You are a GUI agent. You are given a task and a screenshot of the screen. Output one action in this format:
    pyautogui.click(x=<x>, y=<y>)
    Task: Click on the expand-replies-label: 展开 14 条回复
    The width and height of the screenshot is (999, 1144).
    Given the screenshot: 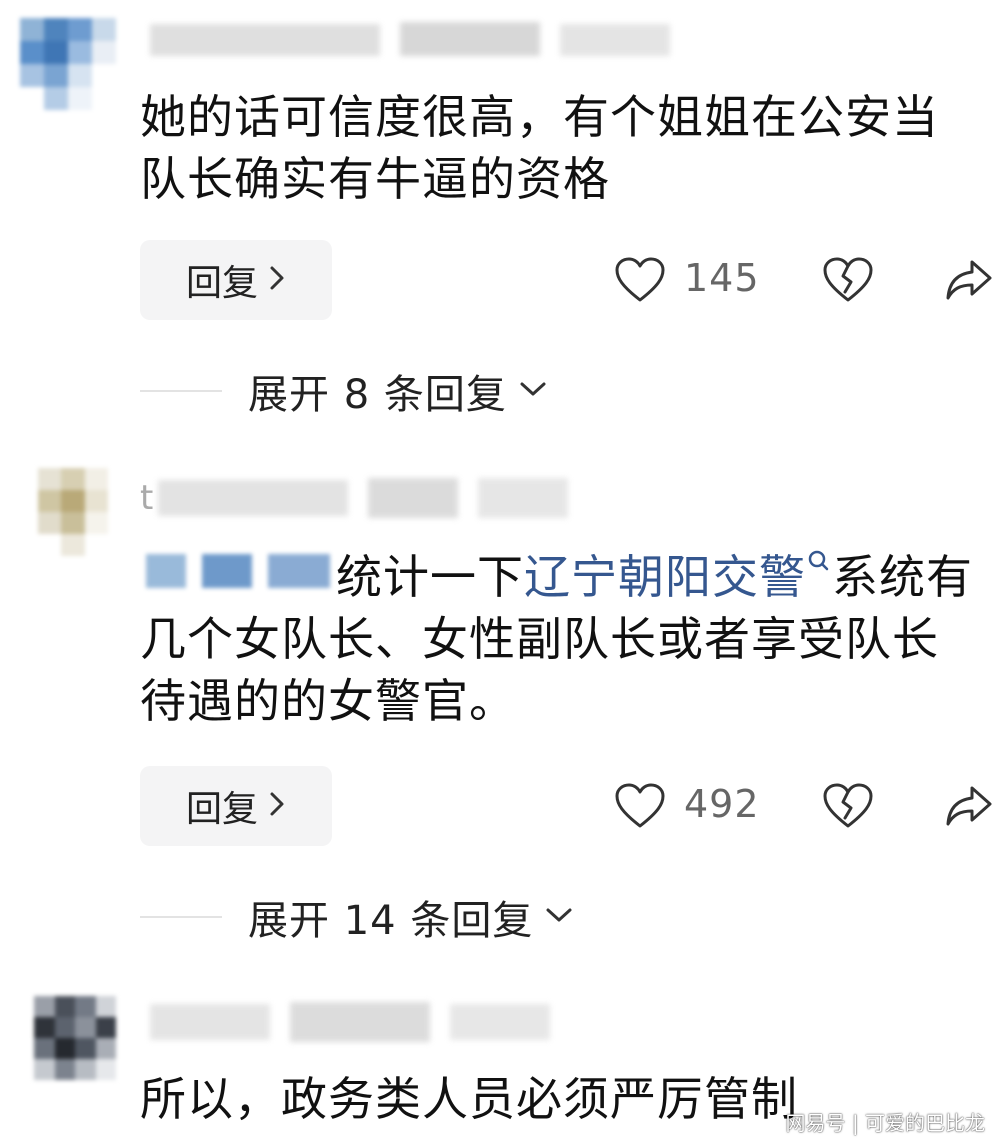 What is the action you would take?
    pyautogui.click(x=391, y=921)
    